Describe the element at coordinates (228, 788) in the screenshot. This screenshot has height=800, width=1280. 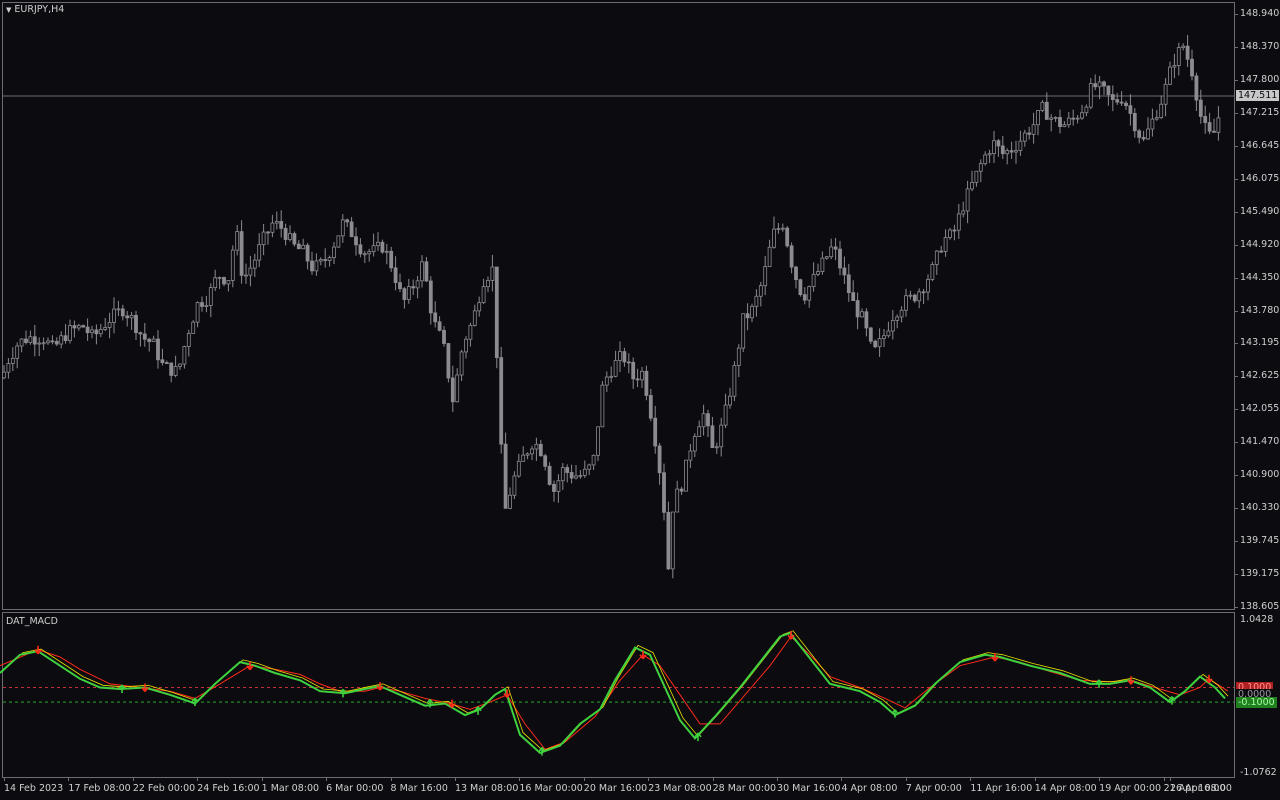
I see `time-tick-label: 24 Feb 16:00` at that location.